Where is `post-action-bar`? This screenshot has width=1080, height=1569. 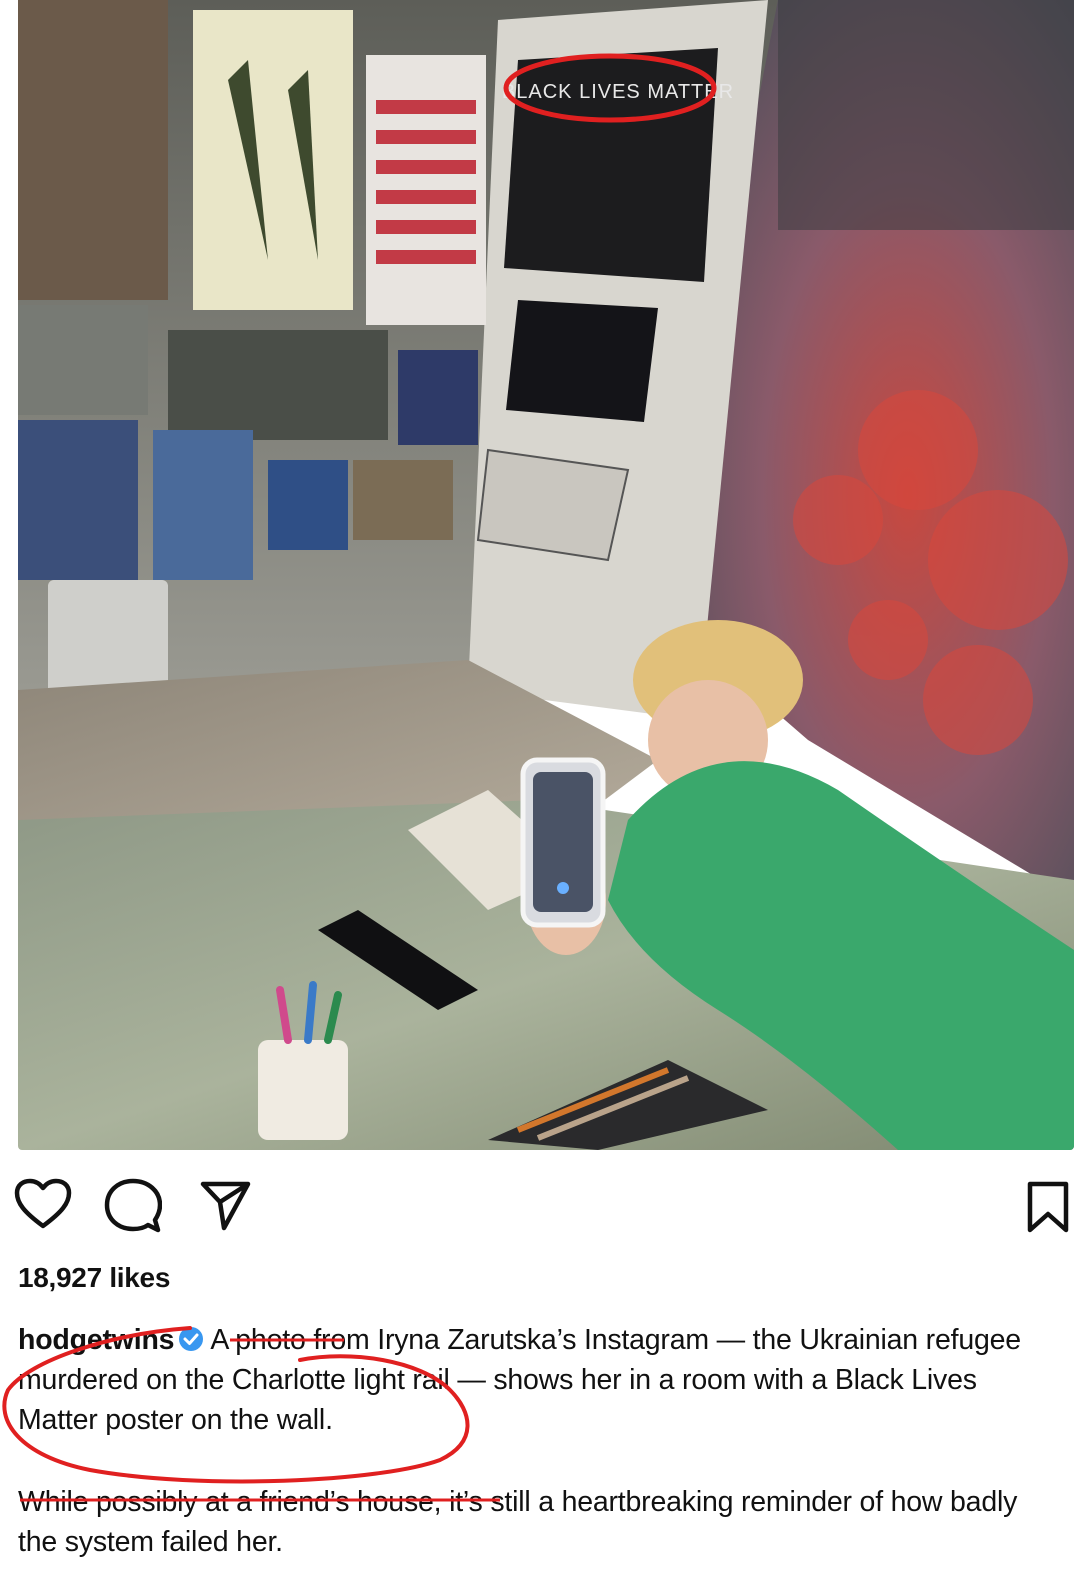 post-action-bar is located at coordinates (540, 1210).